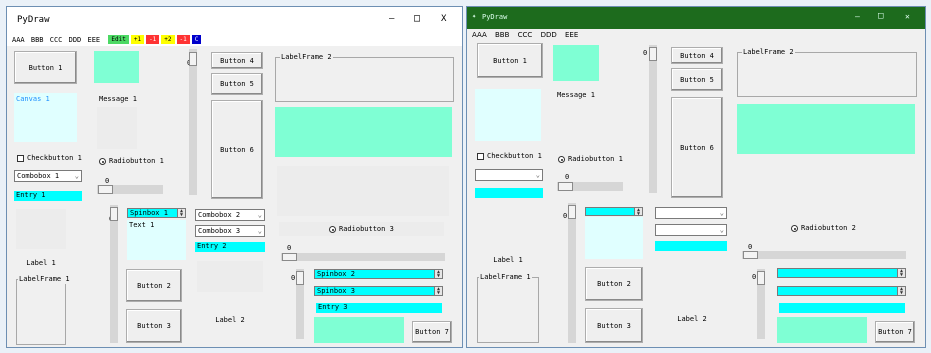 Image resolution: width=931 pixels, height=353 pixels. Describe the element at coordinates (48, 176) in the screenshot. I see `combobox-1: Combobox 1 ⌄` at that location.